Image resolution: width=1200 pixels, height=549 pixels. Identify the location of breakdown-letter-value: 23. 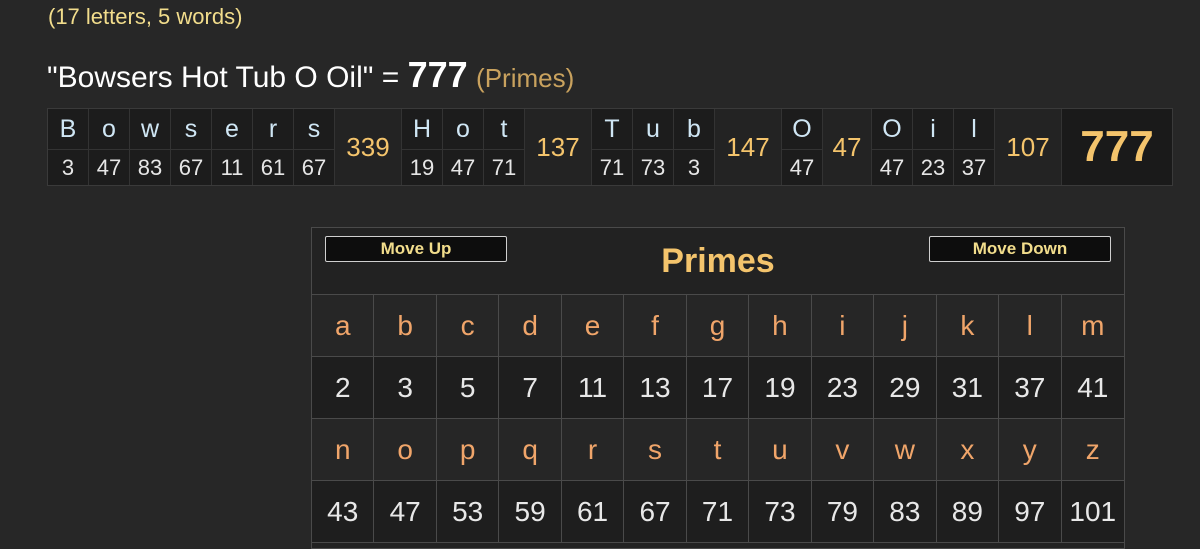
(933, 167).